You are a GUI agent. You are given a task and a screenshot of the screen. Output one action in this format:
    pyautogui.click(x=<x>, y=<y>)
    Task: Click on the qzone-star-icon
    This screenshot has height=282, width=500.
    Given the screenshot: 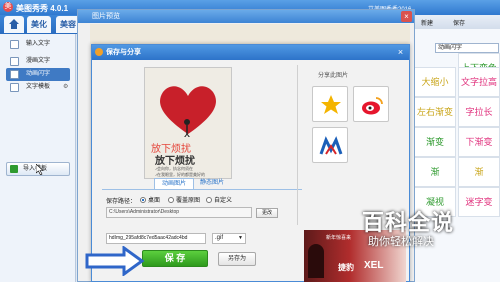 What is the action you would take?
    pyautogui.click(x=331, y=104)
    